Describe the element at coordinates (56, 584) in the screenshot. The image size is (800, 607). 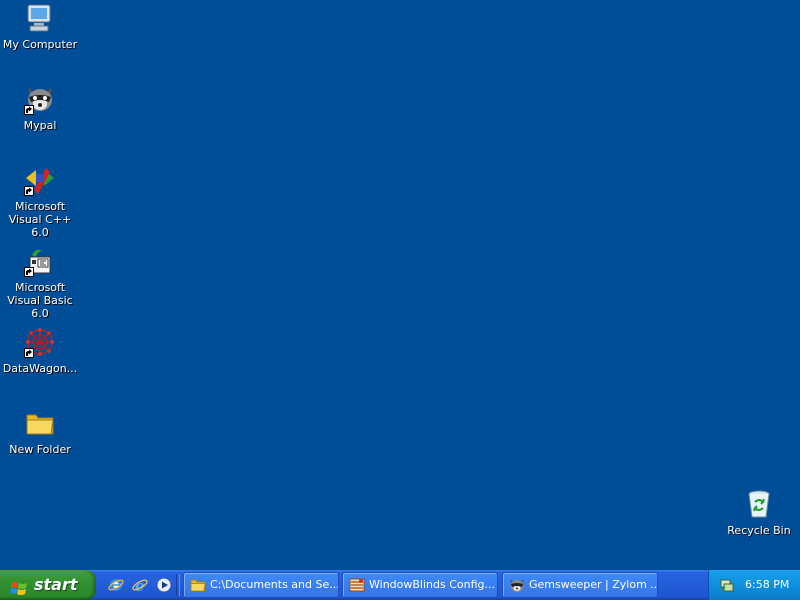
I see `start-label: start` at that location.